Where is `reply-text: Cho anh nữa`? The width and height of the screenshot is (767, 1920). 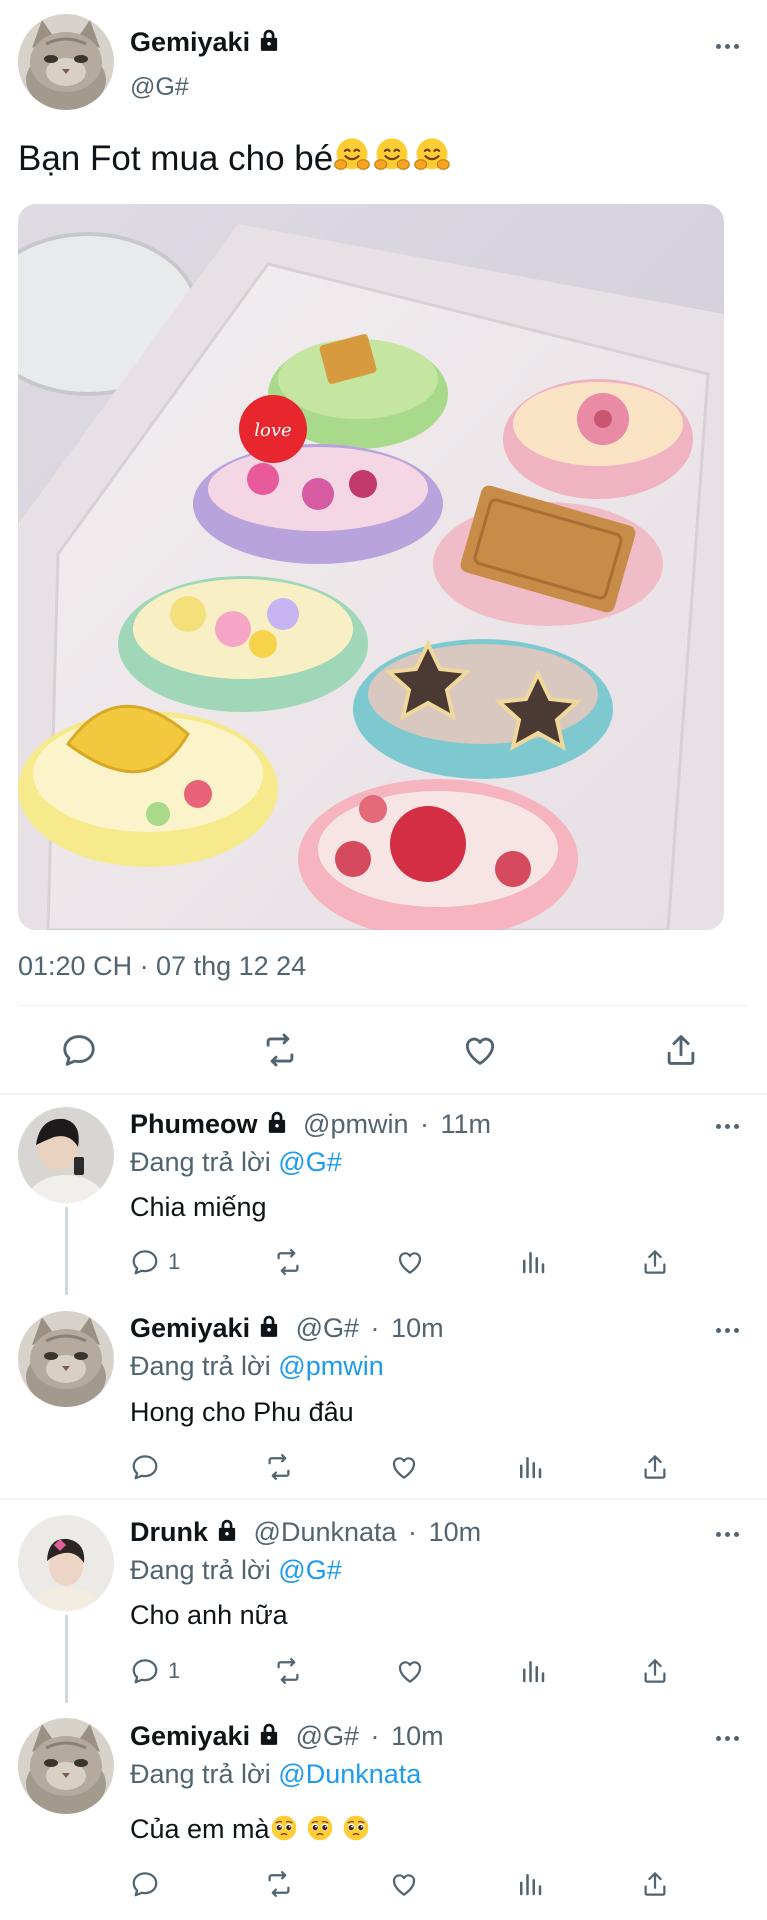 reply-text: Cho anh nữa is located at coordinates (209, 1615).